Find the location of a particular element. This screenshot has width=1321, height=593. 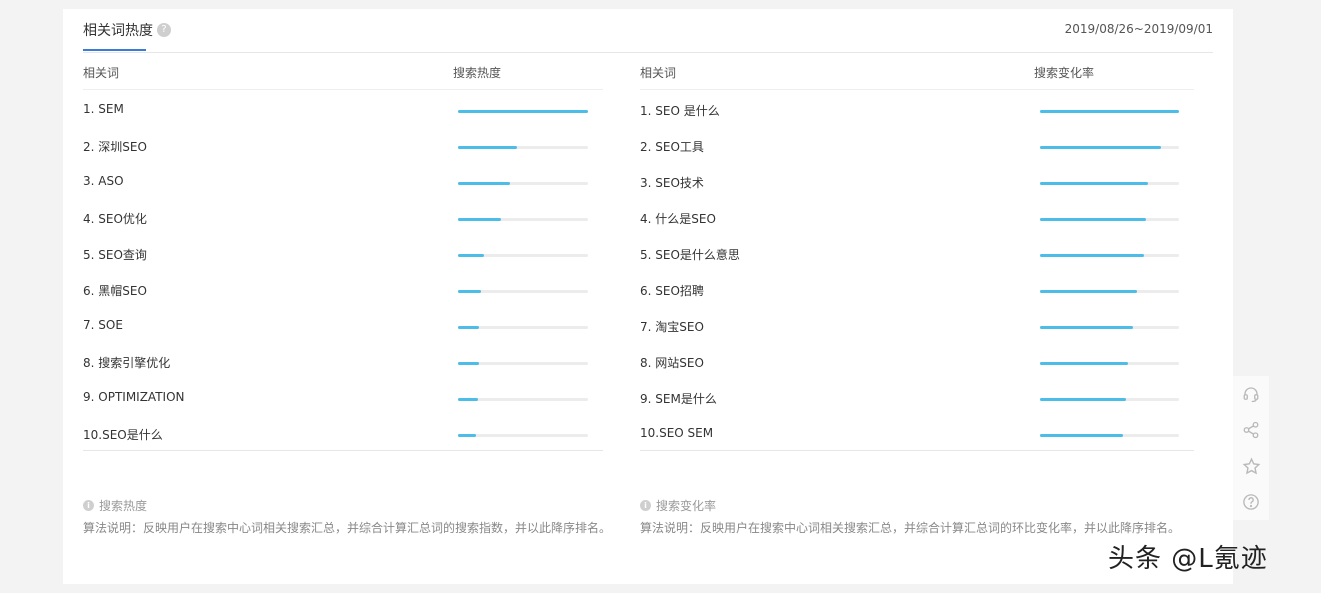

note-title-text: 搜索热度 is located at coordinates (123, 506).